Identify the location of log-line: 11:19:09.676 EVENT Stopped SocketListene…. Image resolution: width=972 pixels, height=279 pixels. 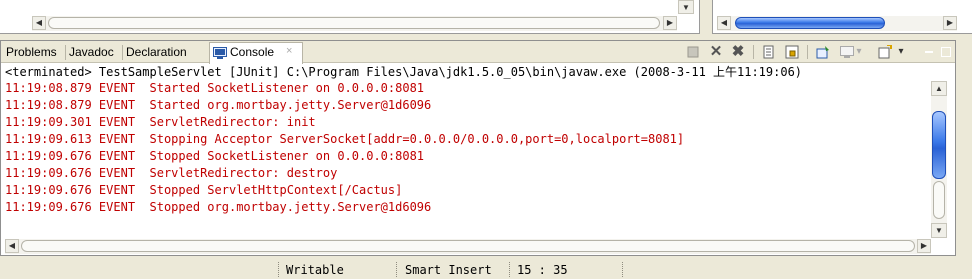
(215, 156).